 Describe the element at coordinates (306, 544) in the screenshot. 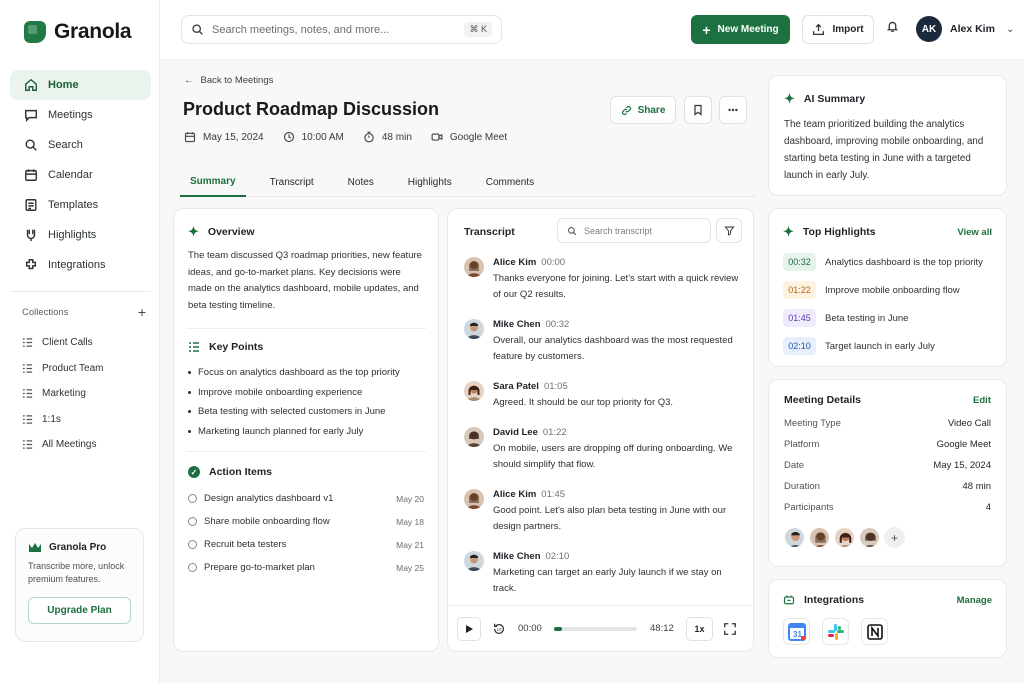

I see `action-item: Recruit beta testers May 21` at that location.